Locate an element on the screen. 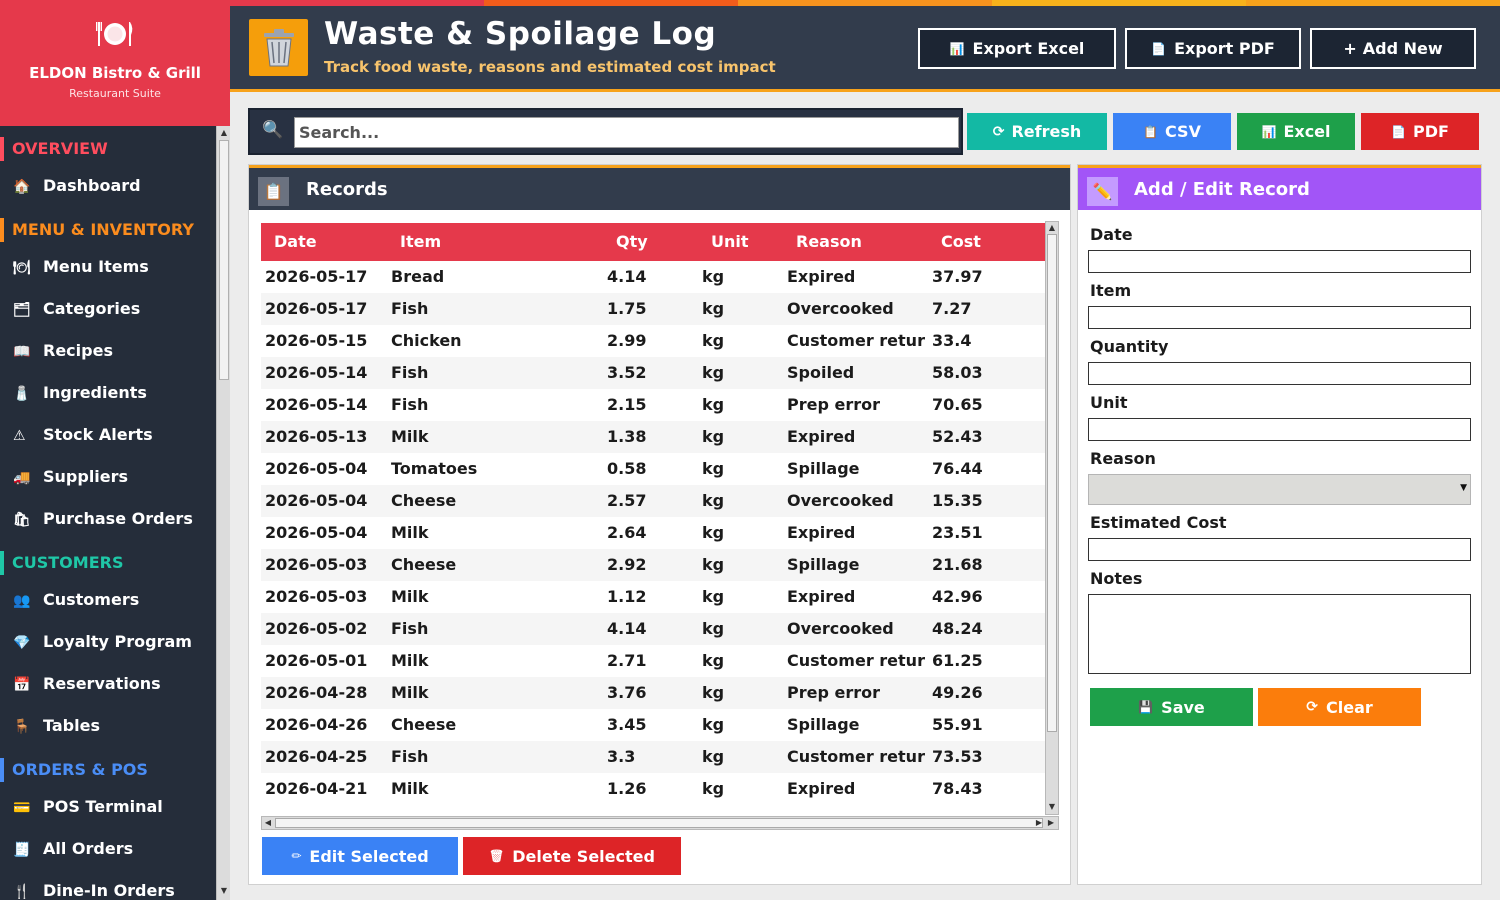 Image resolution: width=1500 pixels, height=900 pixels. csv-button: 📋 CSV is located at coordinates (1172, 131).